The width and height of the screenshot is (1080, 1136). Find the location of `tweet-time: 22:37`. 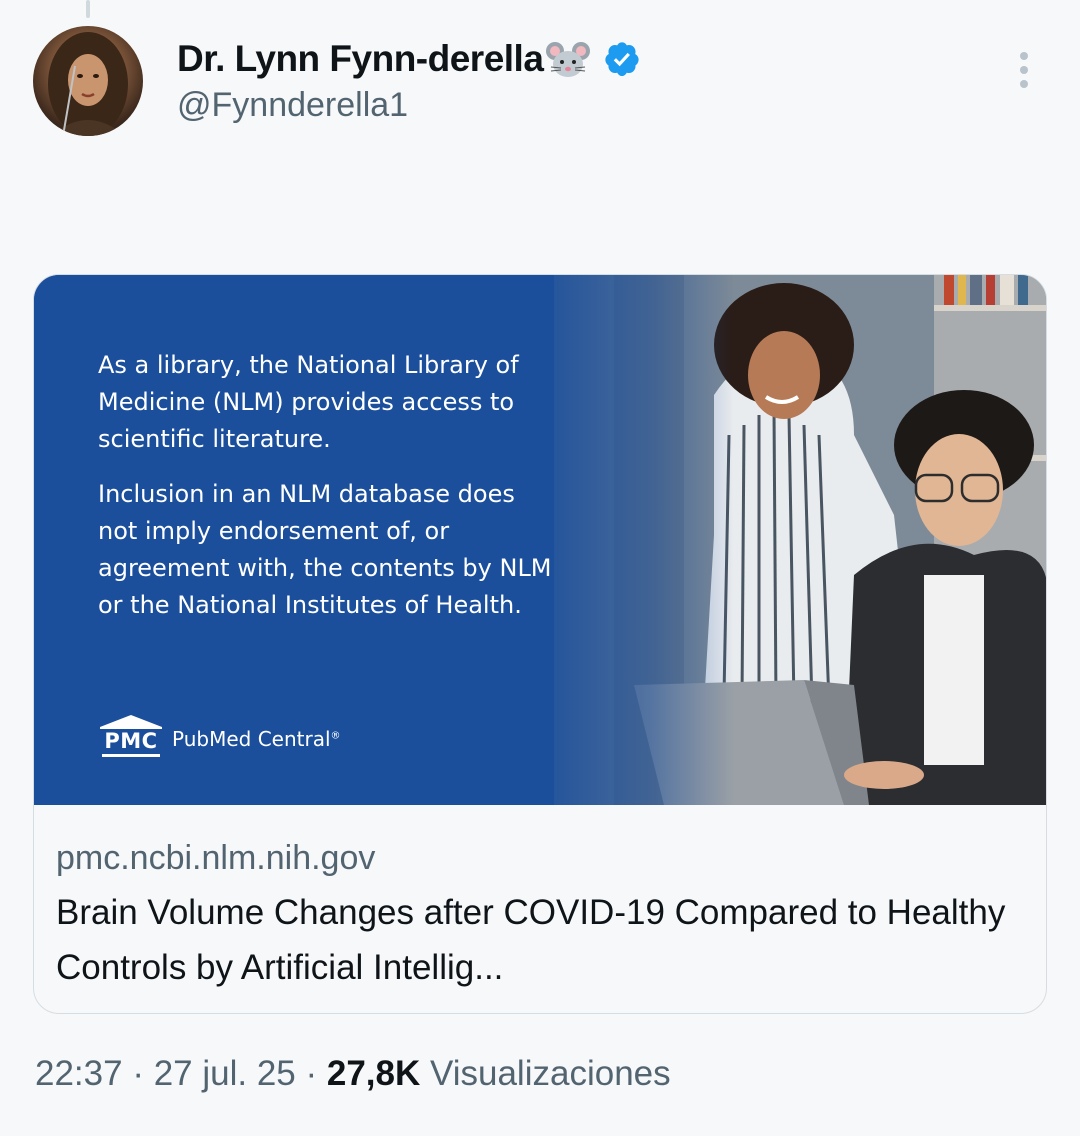

tweet-time: 22:37 is located at coordinates (79, 1073).